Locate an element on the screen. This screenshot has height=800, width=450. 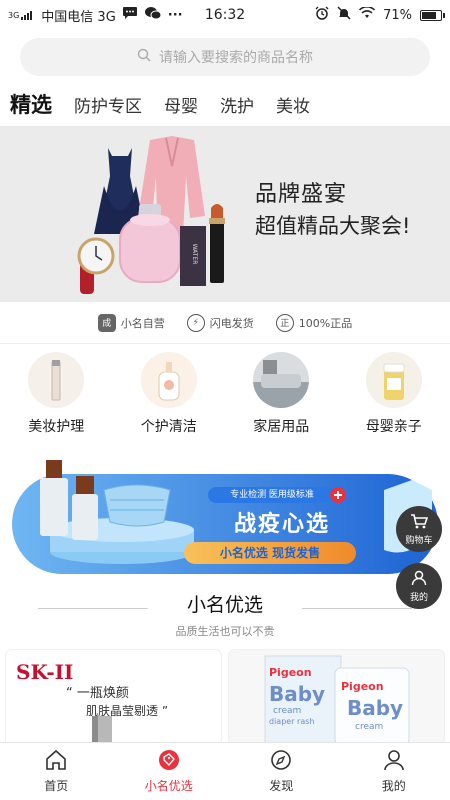
pigeon-sub-left-2: diaper rash is located at coordinates (292, 721).